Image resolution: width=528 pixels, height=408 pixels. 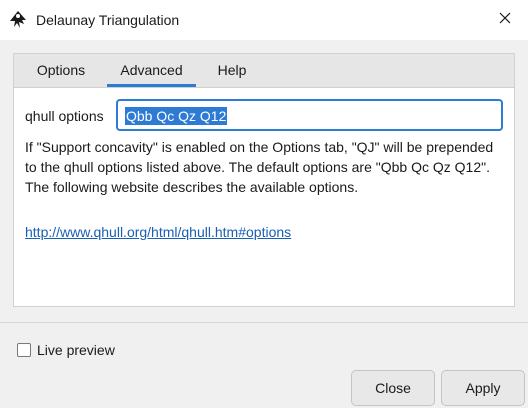 I want to click on qhull-options-label: qhull options, so click(x=64, y=116).